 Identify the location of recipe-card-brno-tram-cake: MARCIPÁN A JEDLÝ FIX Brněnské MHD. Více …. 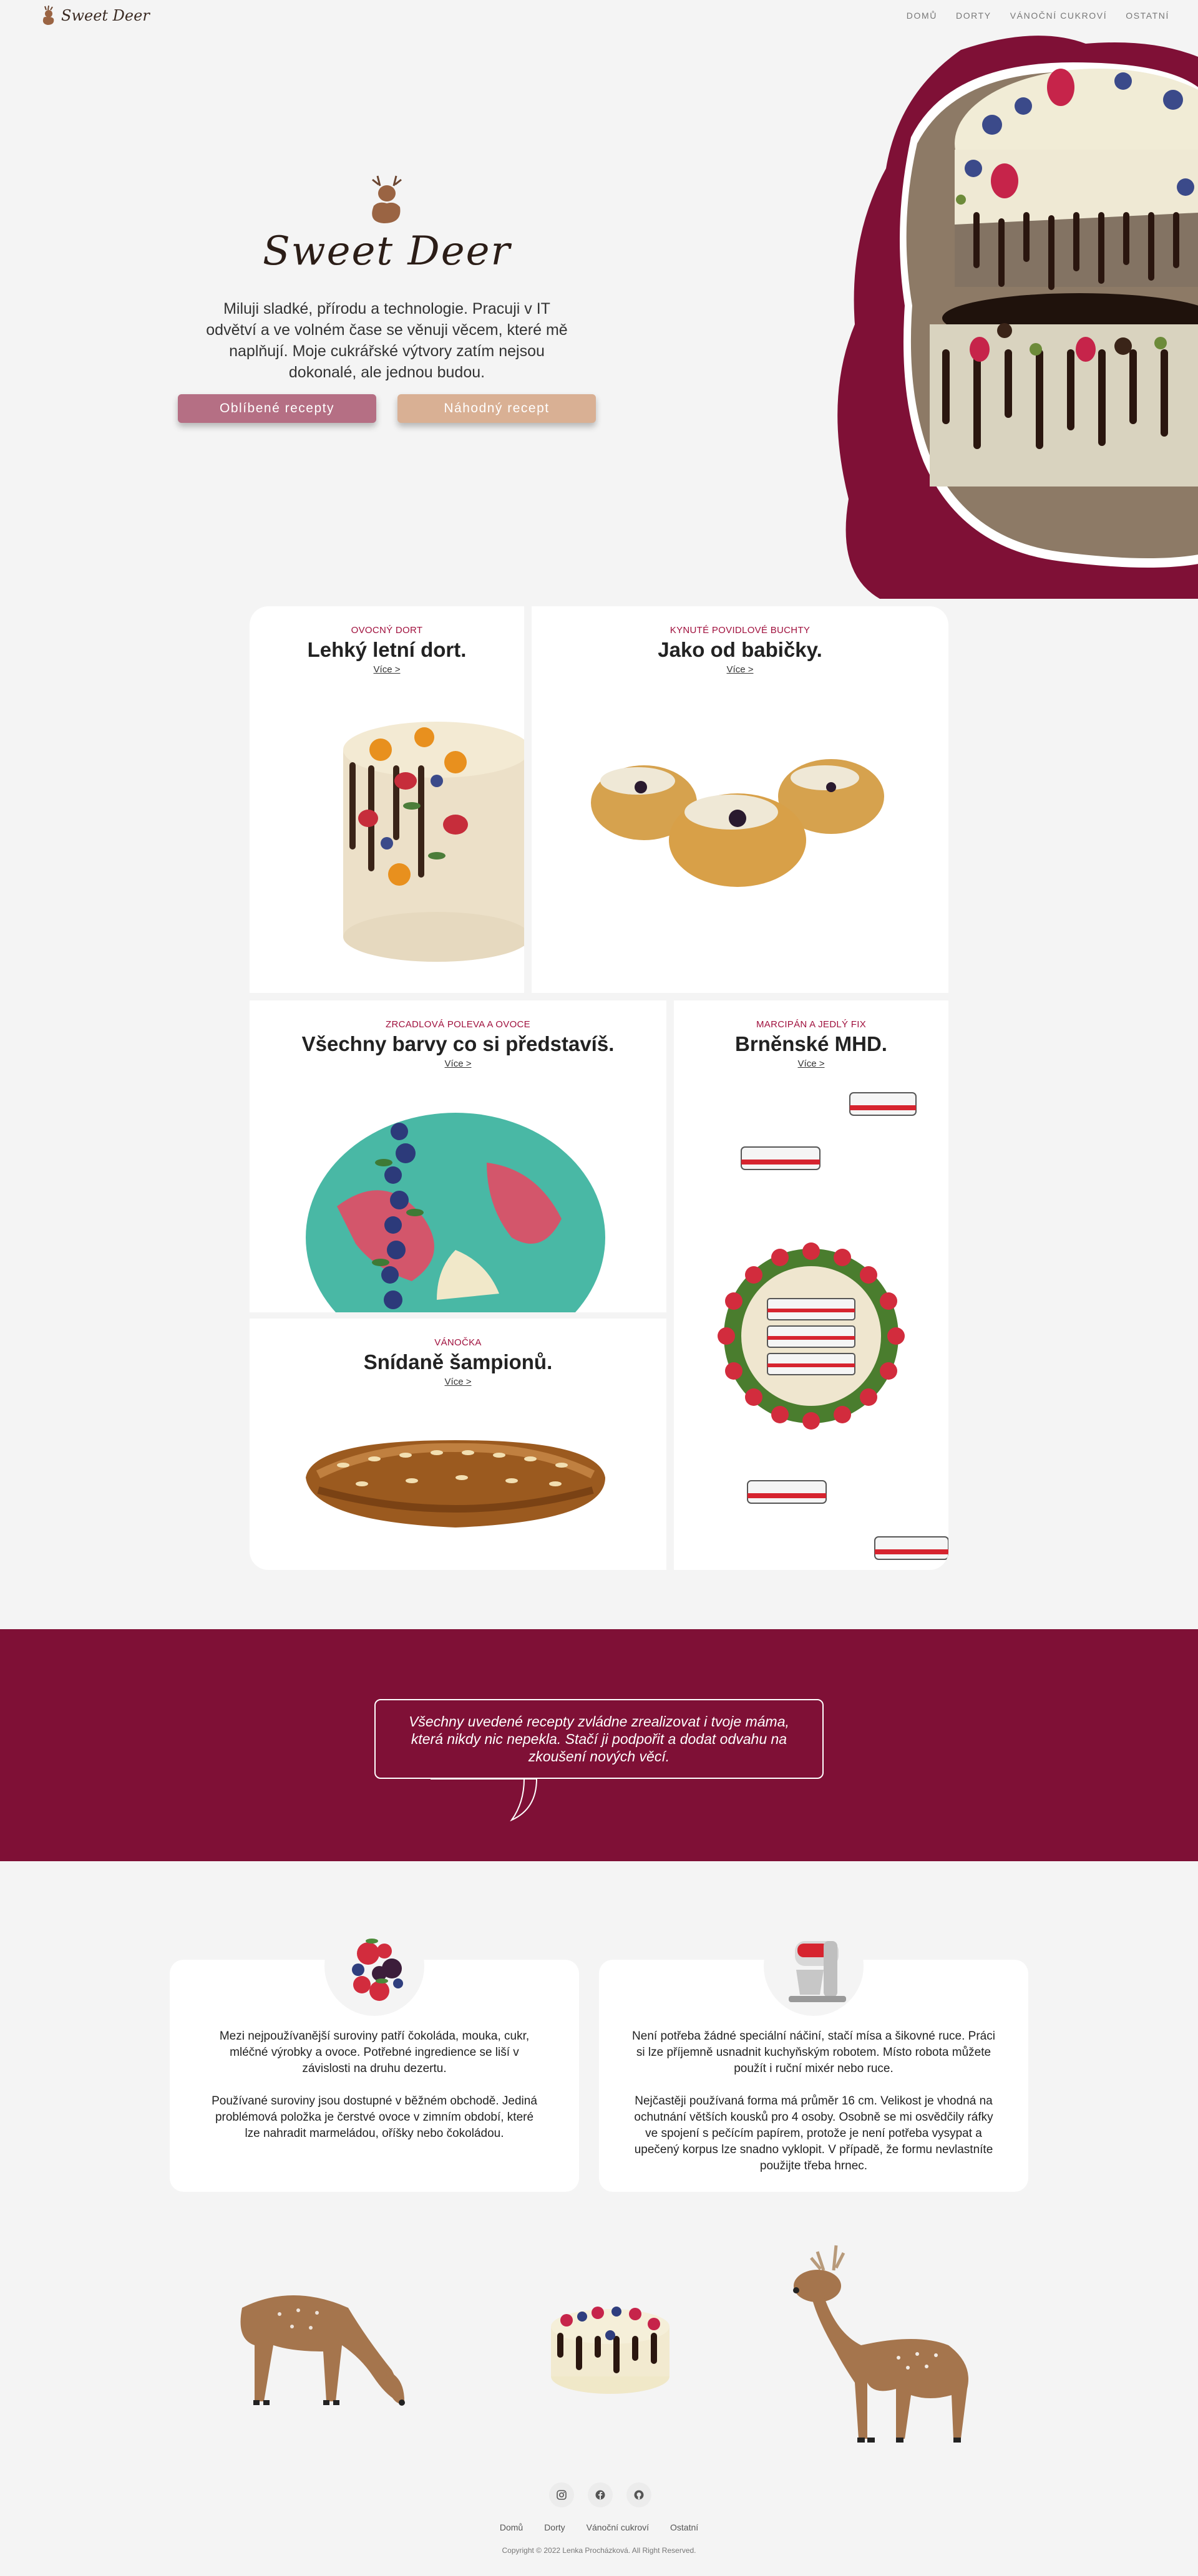
(811, 1285).